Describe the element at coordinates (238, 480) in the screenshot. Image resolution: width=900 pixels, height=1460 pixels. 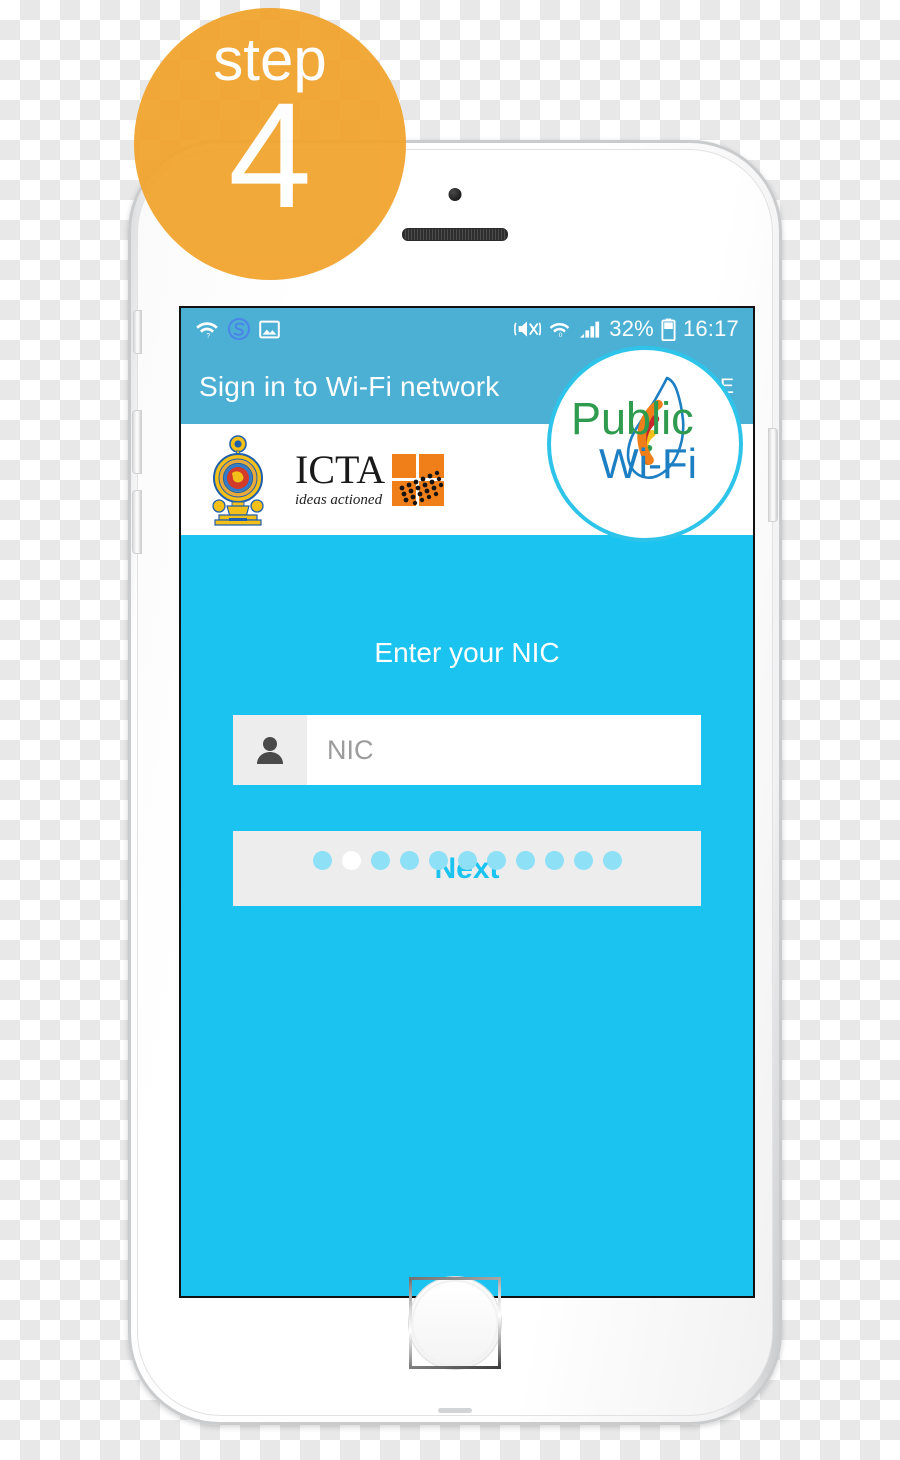
I see `sri-lanka-government-emblem-icon` at that location.